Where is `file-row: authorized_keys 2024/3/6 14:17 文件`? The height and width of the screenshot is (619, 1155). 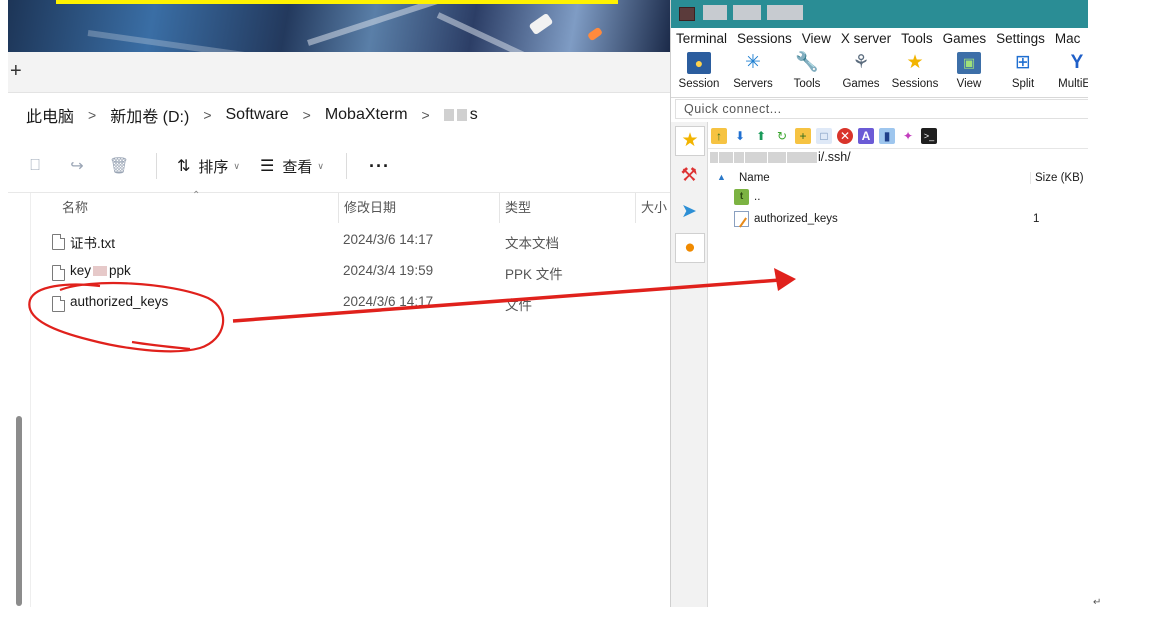
file-row: authorized_keys 2024/3/6 14:17 文件 is located at coordinates (360, 303).